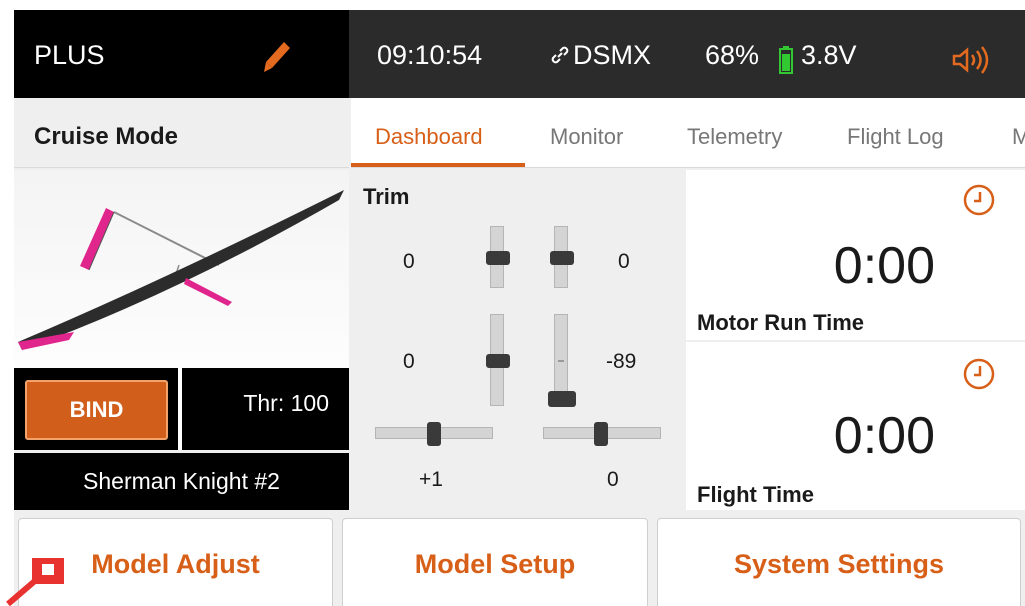 The height and width of the screenshot is (606, 1025). Describe the element at coordinates (786, 60) in the screenshot. I see `battery-icon` at that location.